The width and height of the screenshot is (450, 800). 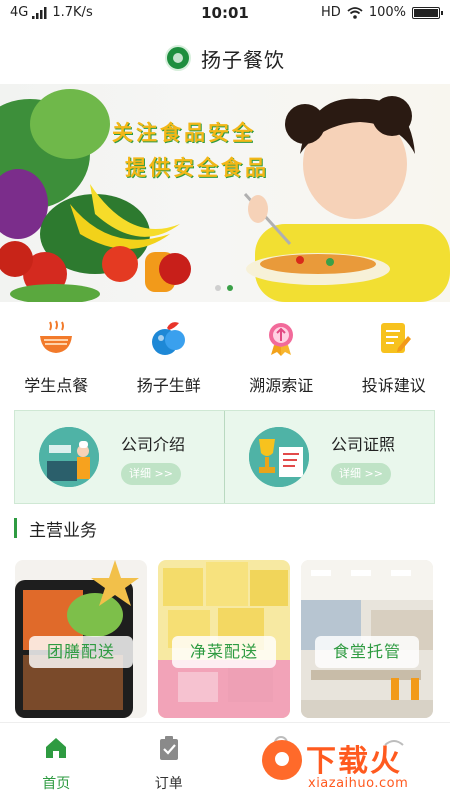 I want to click on status-right: HD 100%, so click(x=382, y=12).